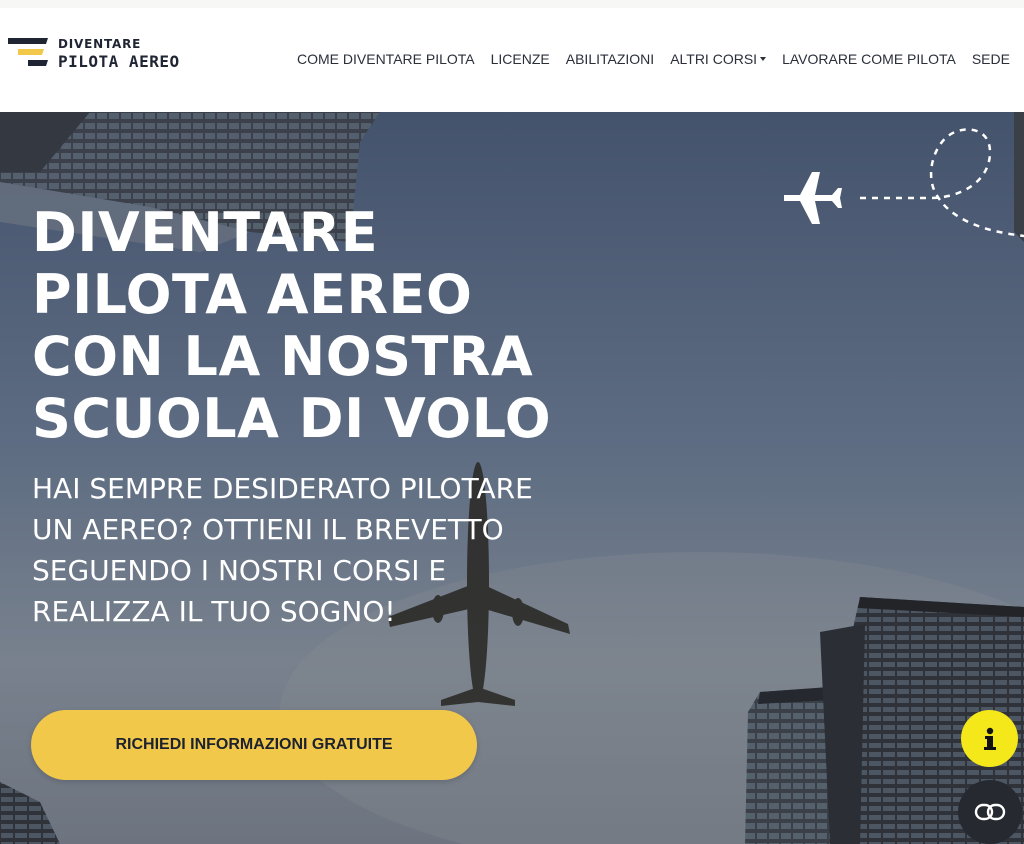 Image resolution: width=1024 pixels, height=844 pixels. Describe the element at coordinates (254, 745) in the screenshot. I see `request-info-button: RICHIEDI INFORMAZIONI GRATUITE` at that location.